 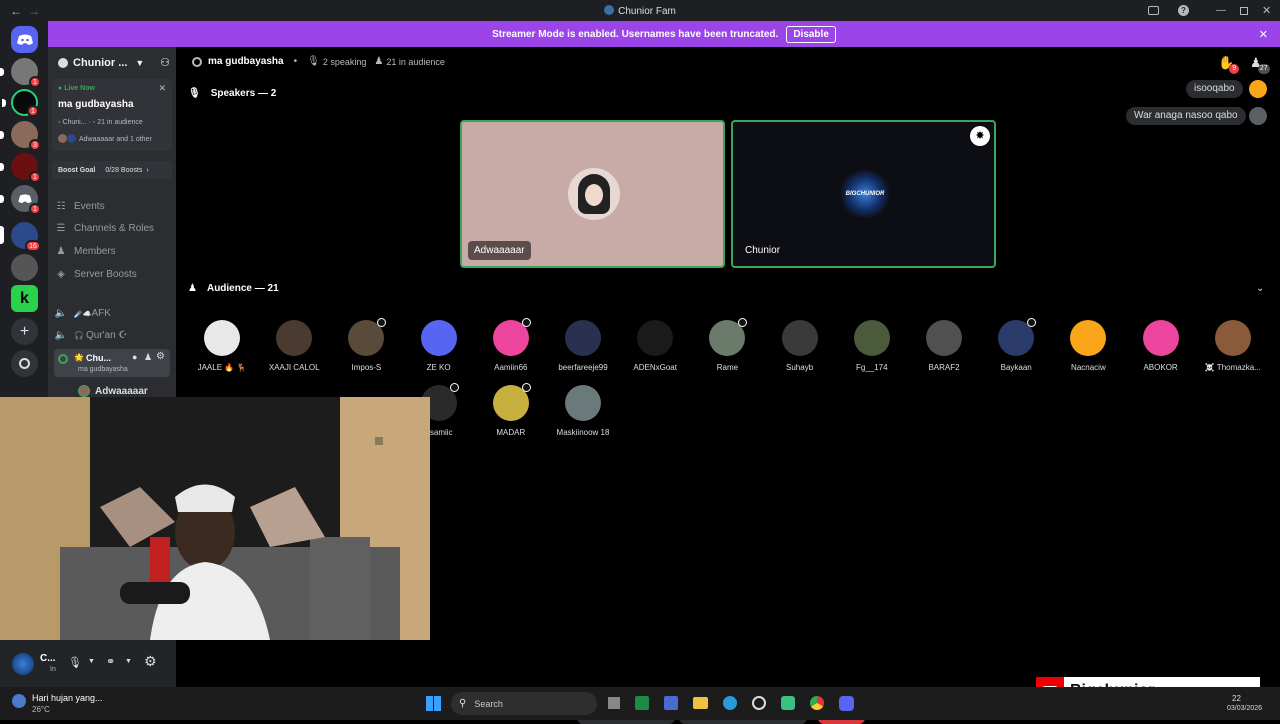 What do you see at coordinates (1244, 11) in the screenshot?
I see `maximize-icon` at bounding box center [1244, 11].